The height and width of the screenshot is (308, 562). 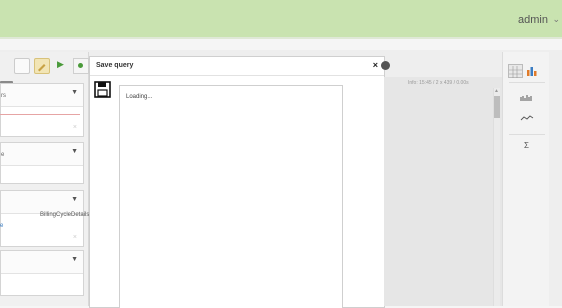 I want to click on query-toolbar: ▶, so click(x=44, y=66).